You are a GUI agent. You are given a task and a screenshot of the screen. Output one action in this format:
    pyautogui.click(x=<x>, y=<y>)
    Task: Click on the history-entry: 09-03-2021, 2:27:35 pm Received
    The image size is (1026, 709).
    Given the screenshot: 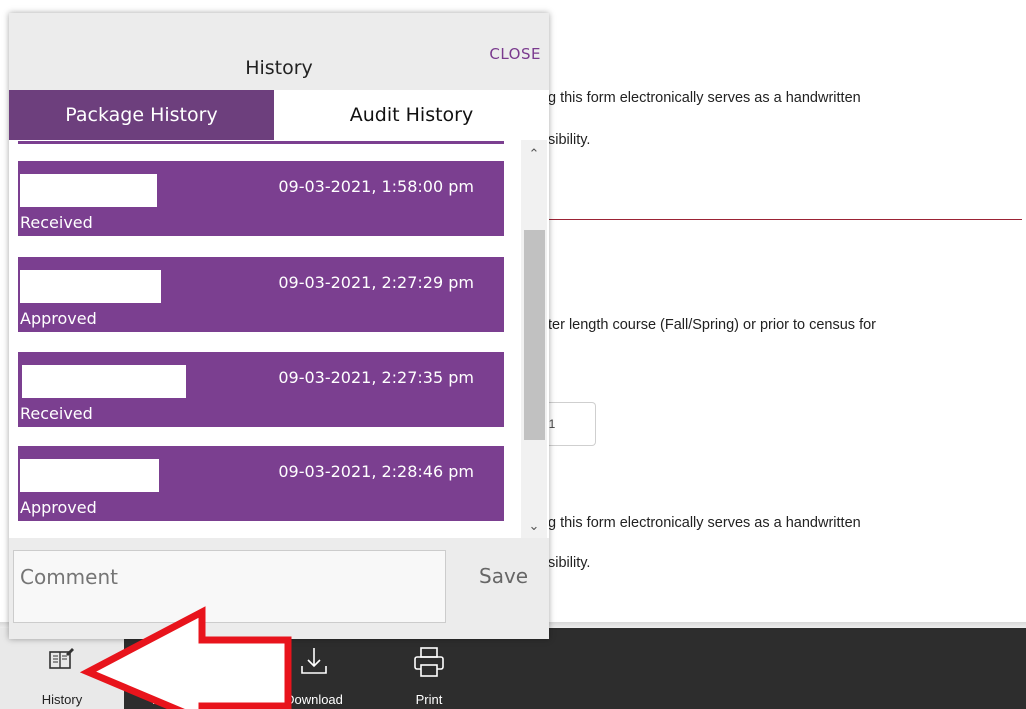 What is the action you would take?
    pyautogui.click(x=261, y=389)
    